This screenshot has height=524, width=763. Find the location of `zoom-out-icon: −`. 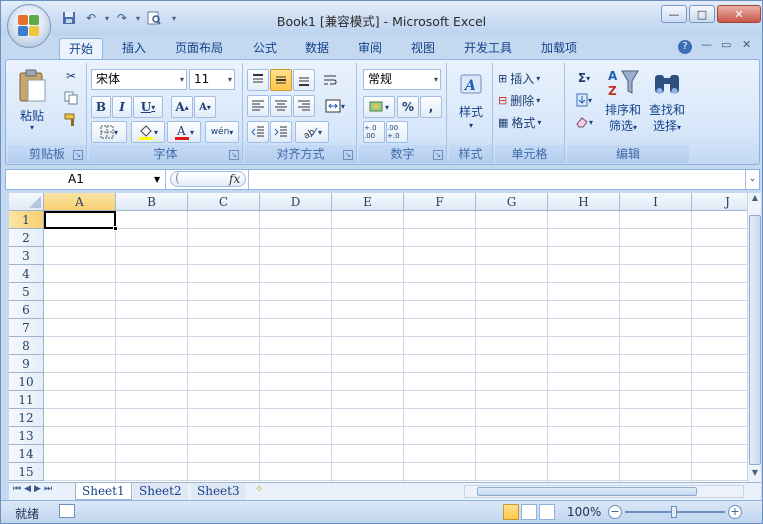

zoom-out-icon: − is located at coordinates (615, 512).